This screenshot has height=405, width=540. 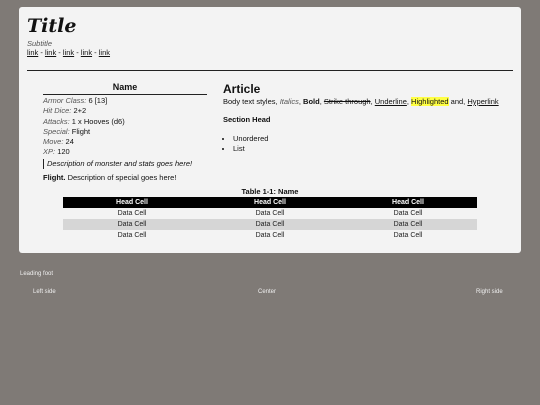 What do you see at coordinates (54, 178) in the screenshot?
I see `special-title: Flight.` at bounding box center [54, 178].